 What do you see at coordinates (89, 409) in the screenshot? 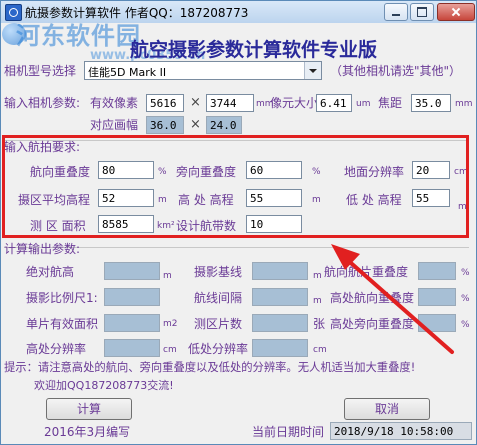
I see `calculate-button: 计算` at bounding box center [89, 409].